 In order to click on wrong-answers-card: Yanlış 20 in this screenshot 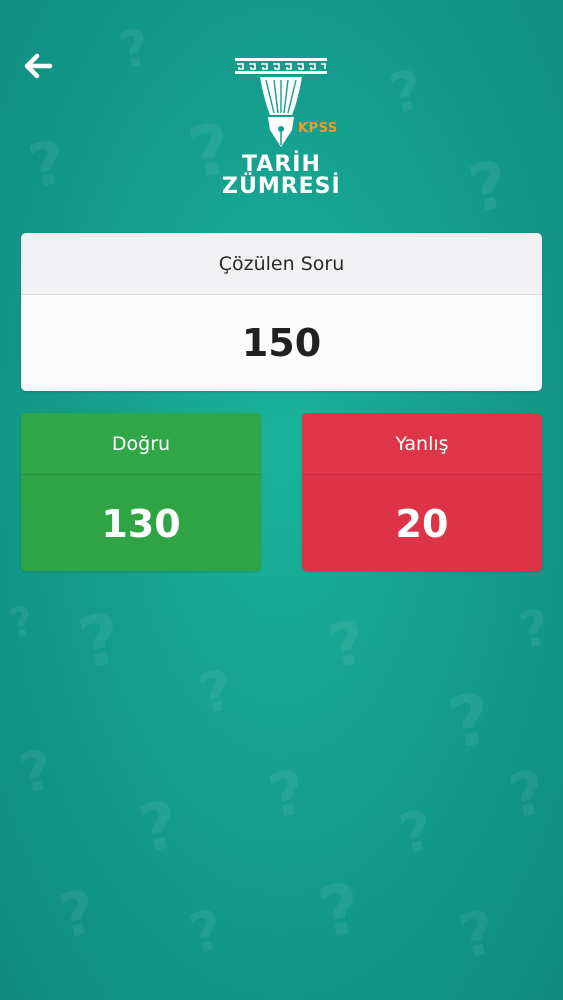, I will do `click(422, 492)`.